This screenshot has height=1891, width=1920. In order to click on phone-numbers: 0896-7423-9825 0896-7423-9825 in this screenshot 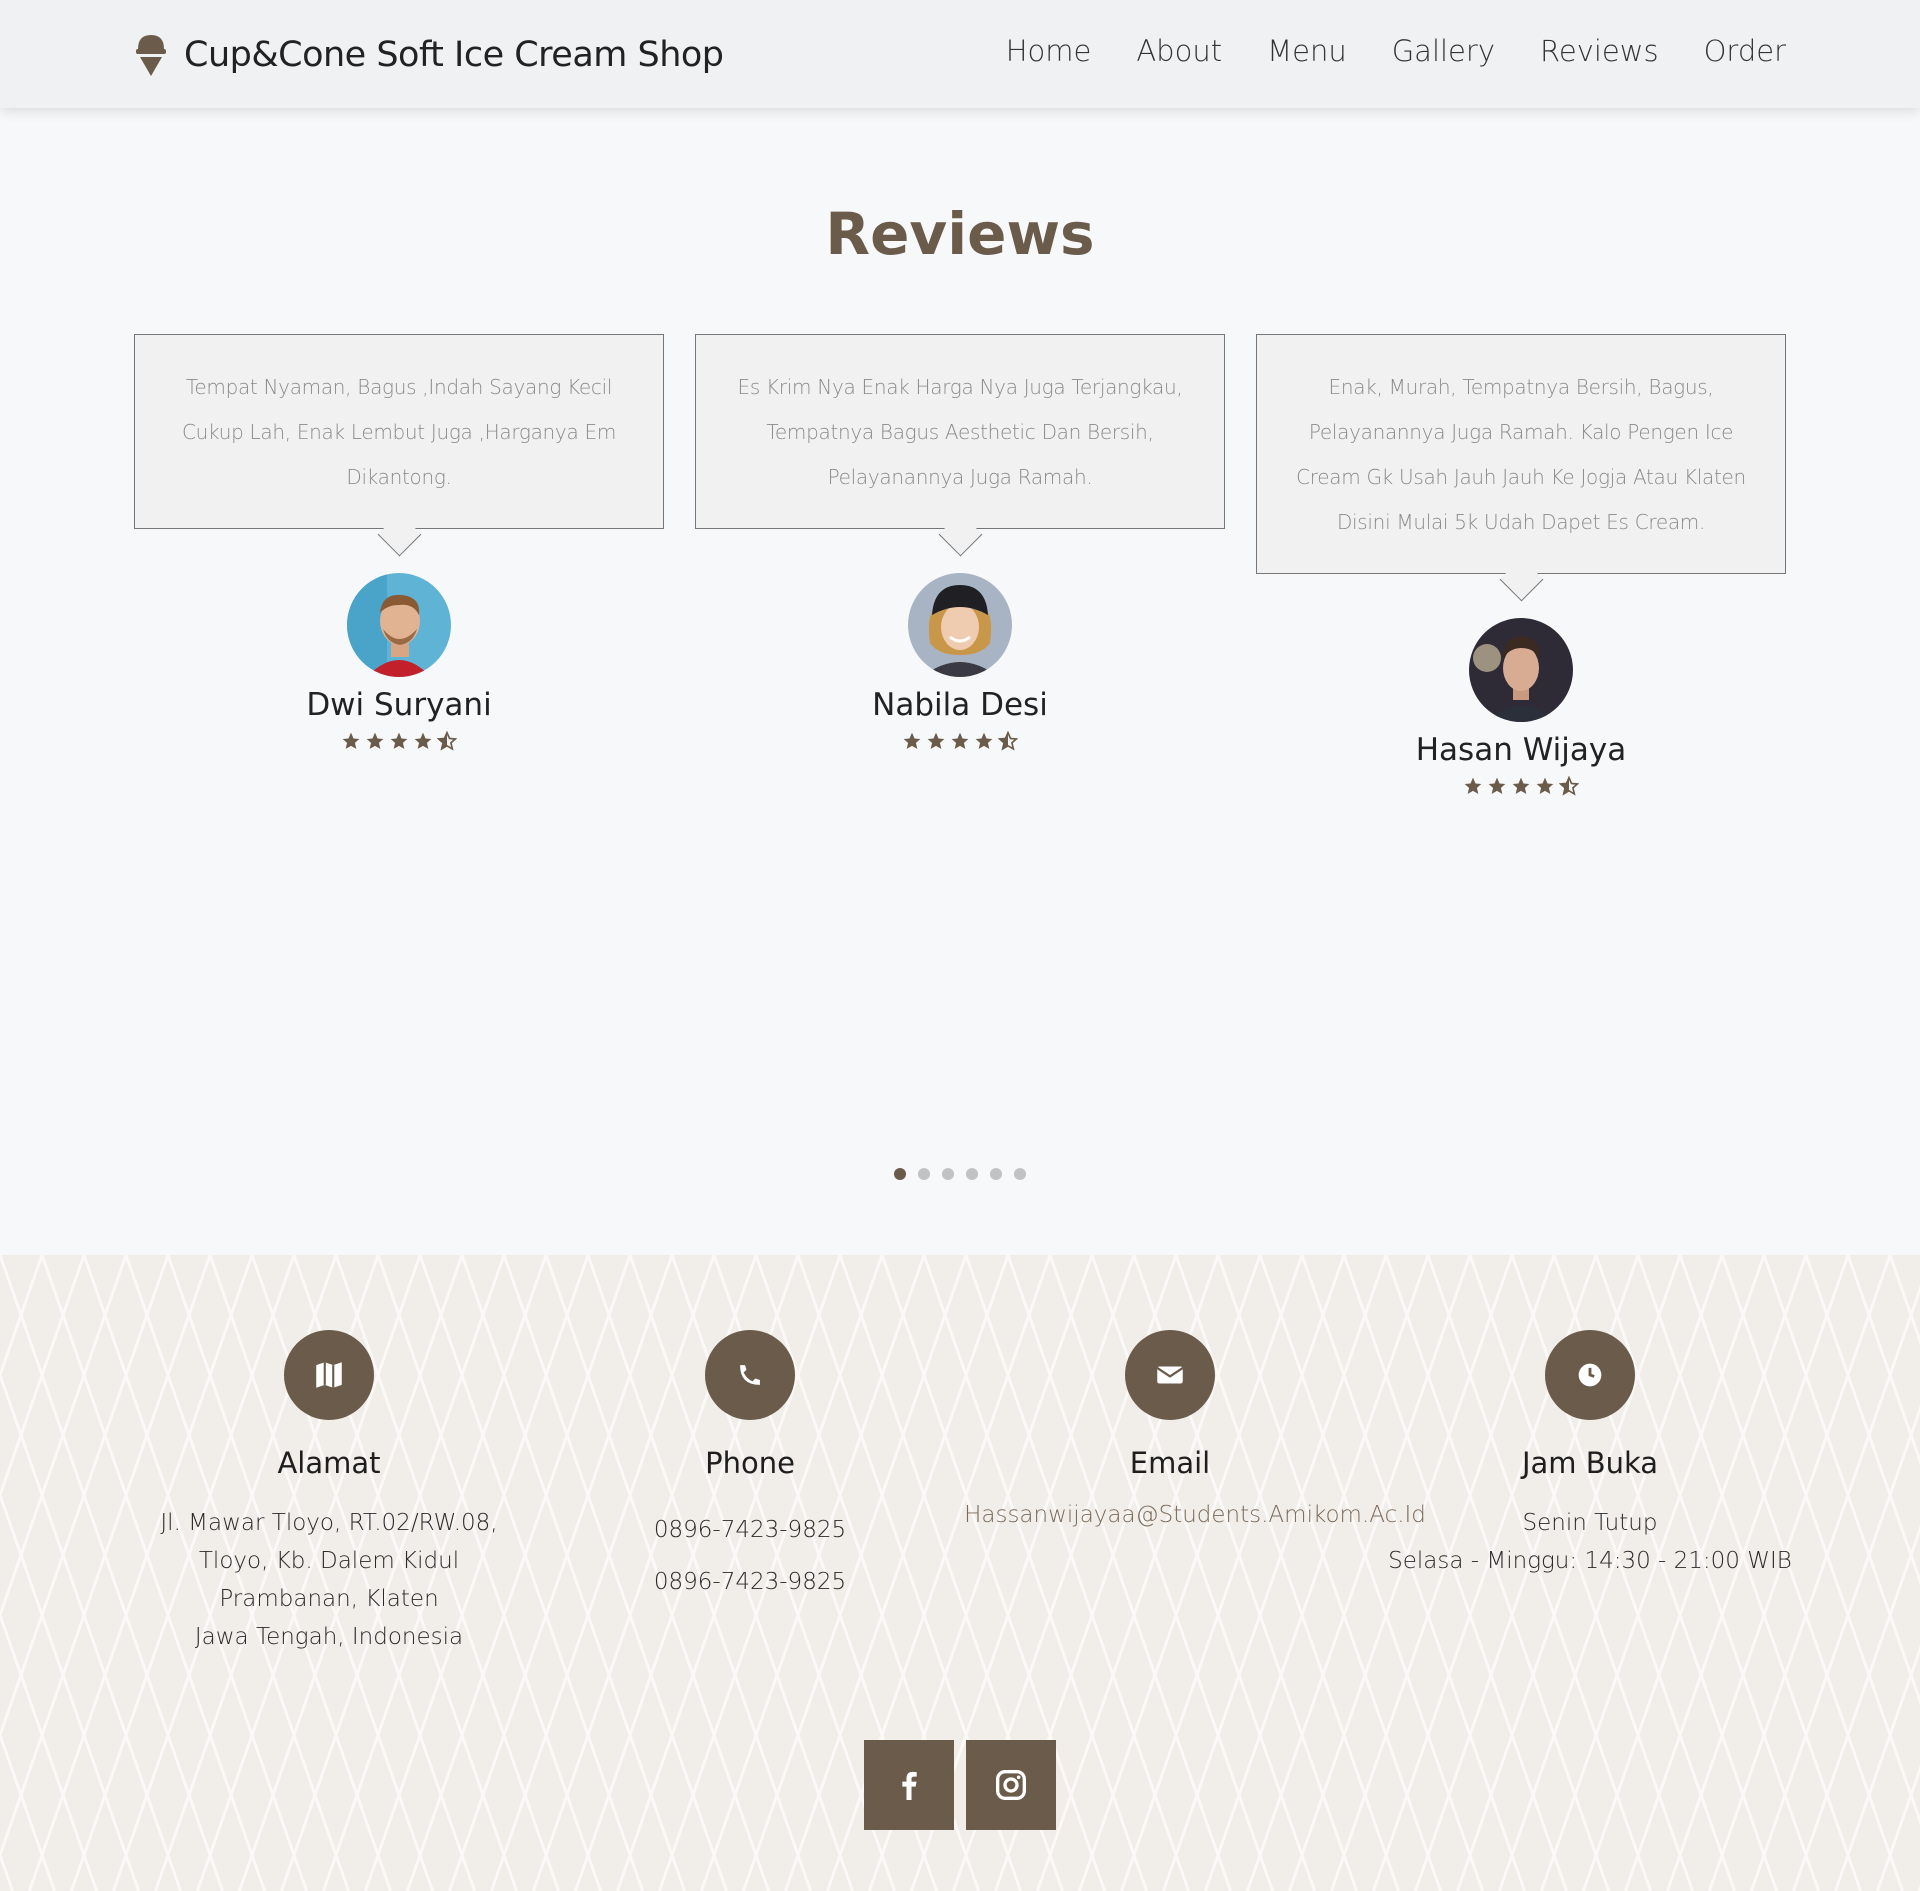, I will do `click(750, 1556)`.